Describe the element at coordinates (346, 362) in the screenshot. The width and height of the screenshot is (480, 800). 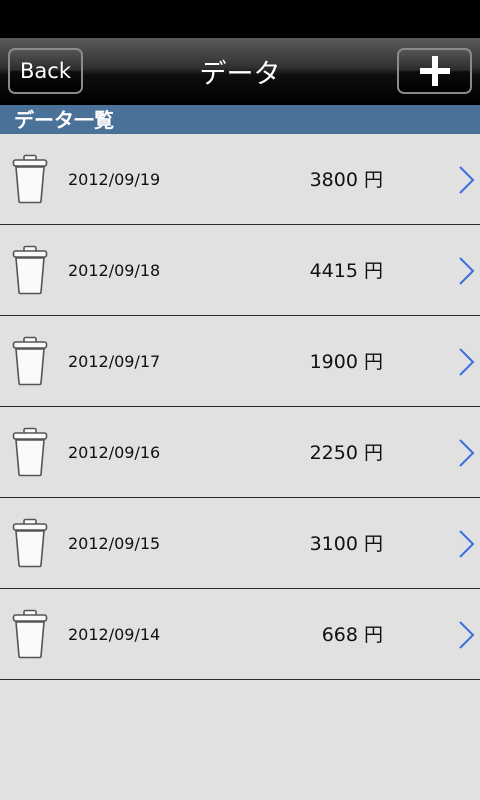
I see `entry-amount: 1900 円` at that location.